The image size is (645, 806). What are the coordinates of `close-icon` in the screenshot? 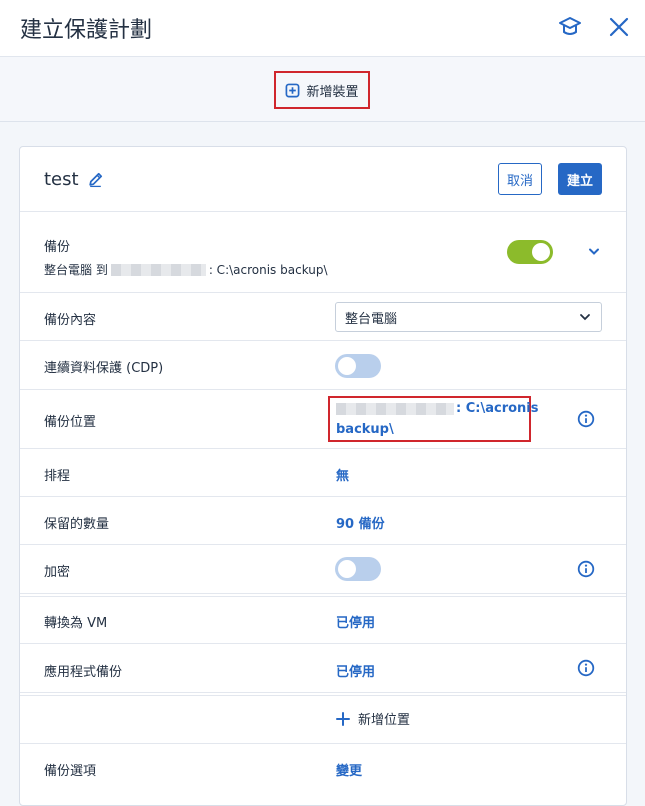 It's located at (619, 27).